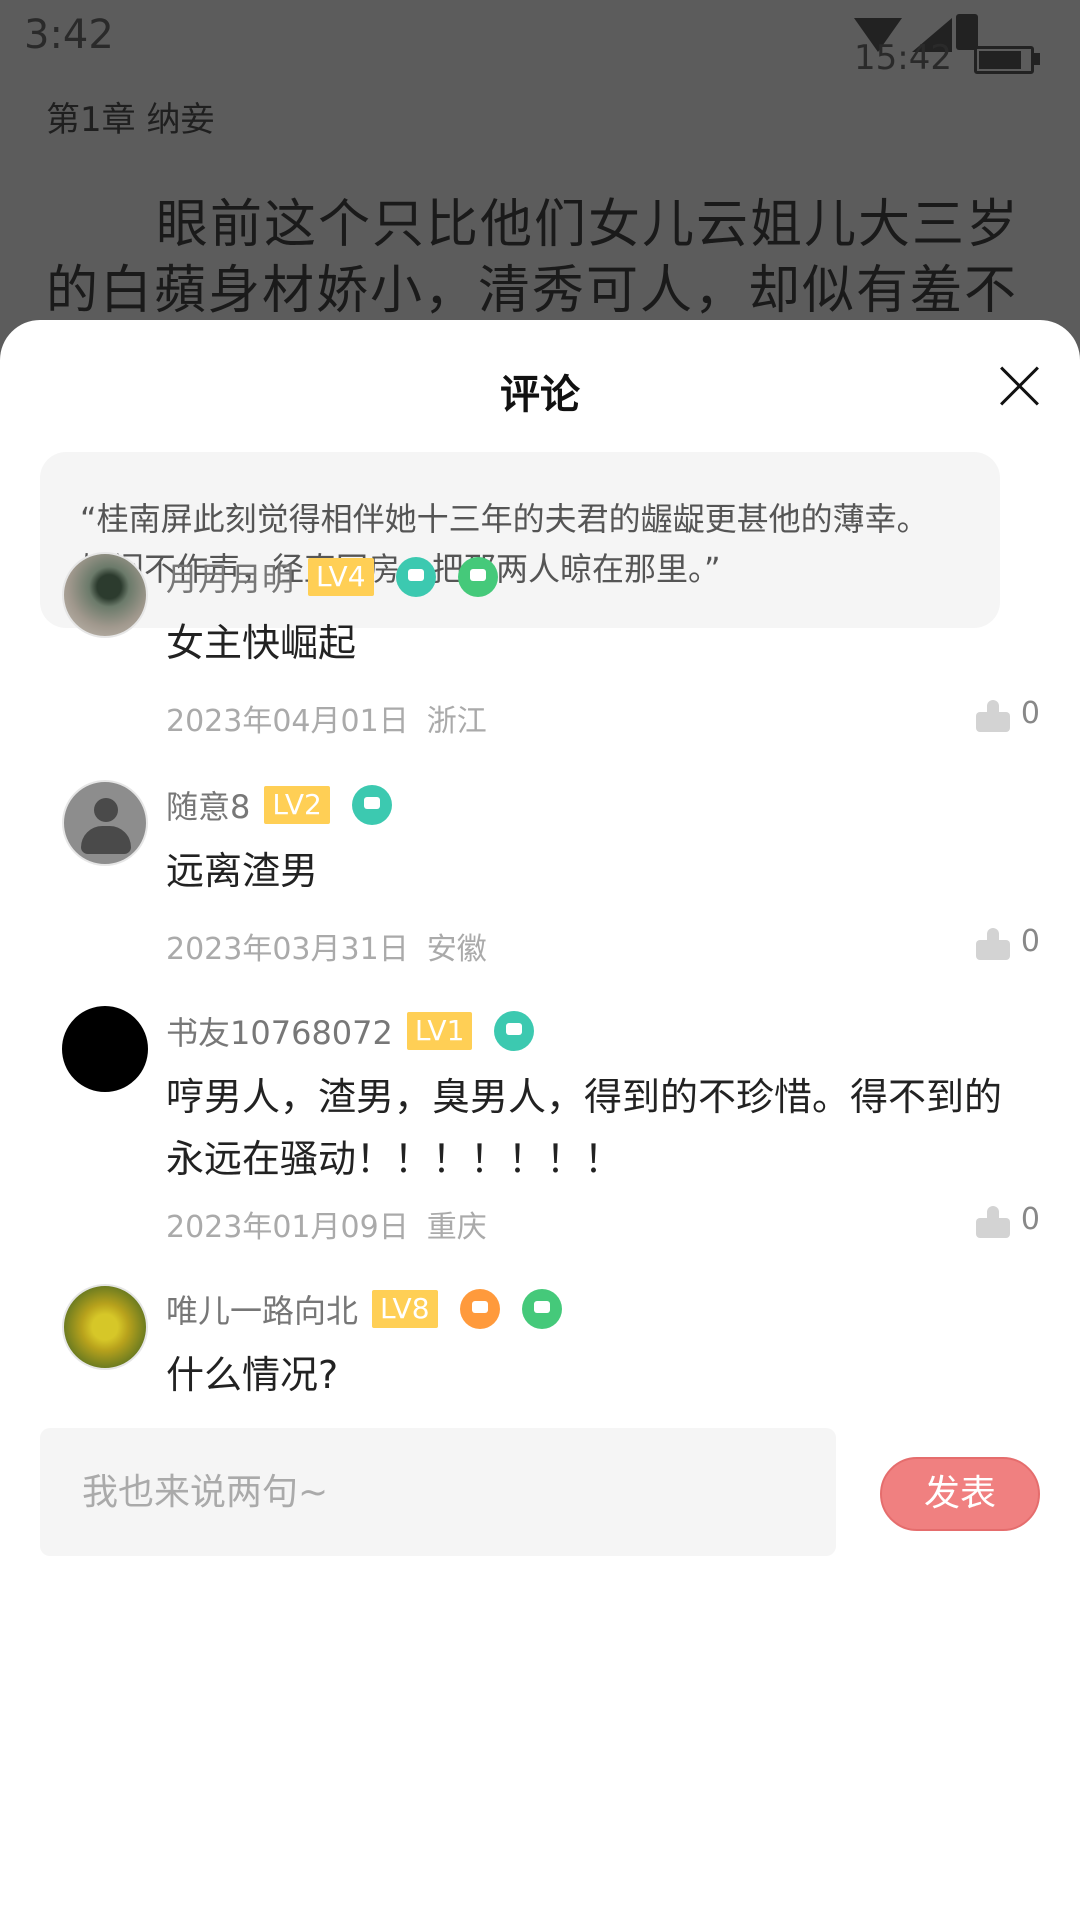 This screenshot has height=1920, width=1080. I want to click on reader-clock: 15:42, so click(903, 58).